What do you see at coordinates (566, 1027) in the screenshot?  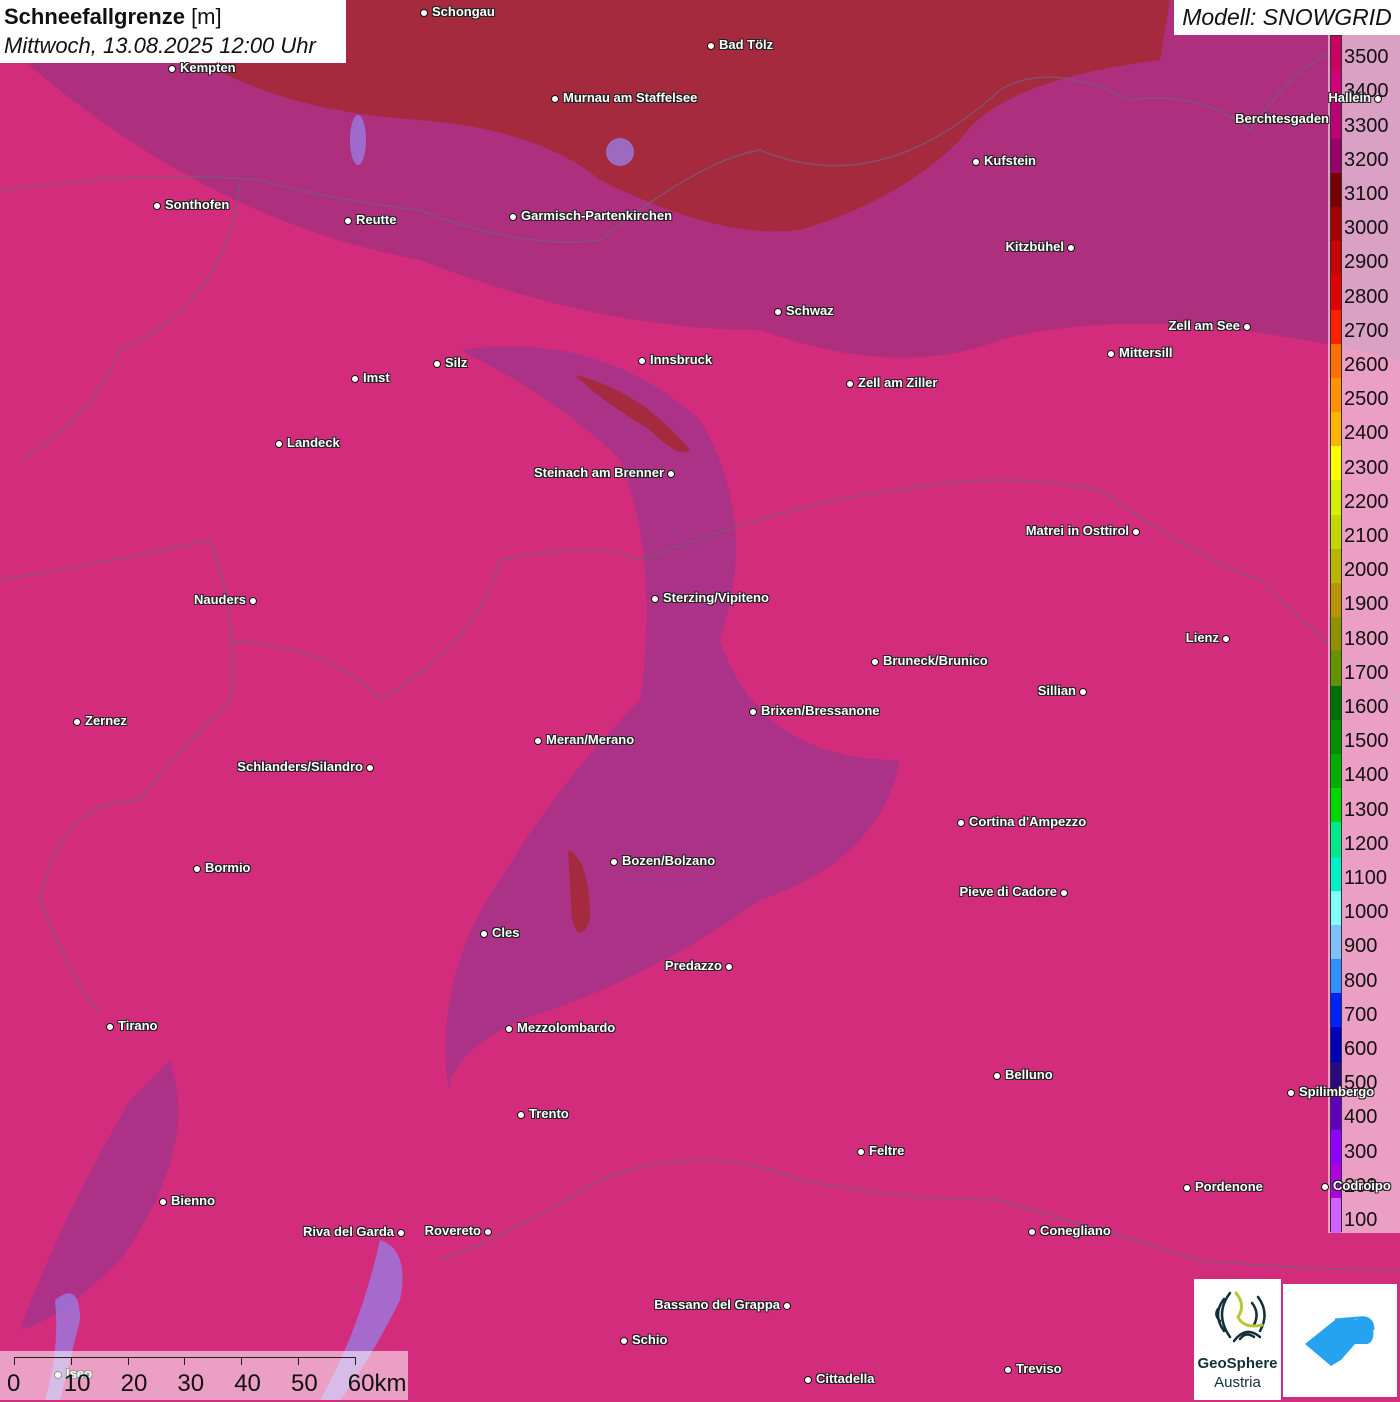 I see `city-label: Mezzolombardo` at bounding box center [566, 1027].